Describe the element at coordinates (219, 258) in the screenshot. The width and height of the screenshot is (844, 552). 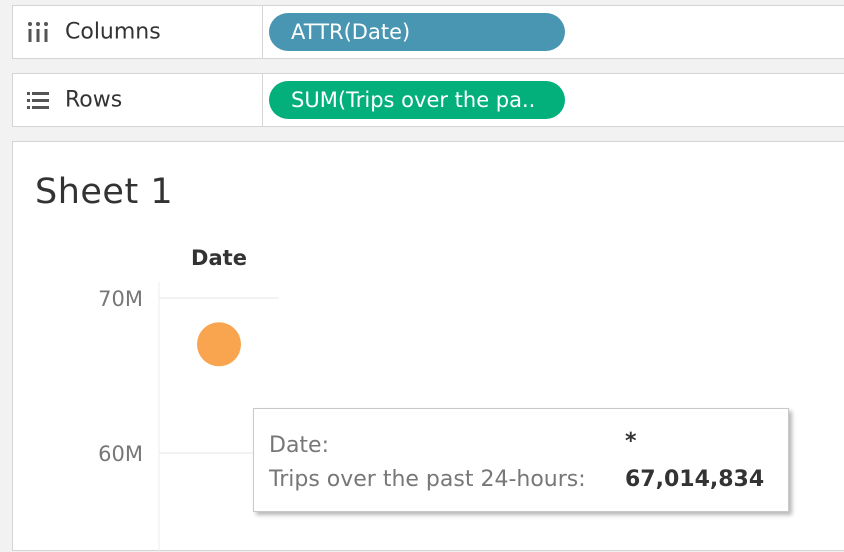
I see `column-header-date: Date` at that location.